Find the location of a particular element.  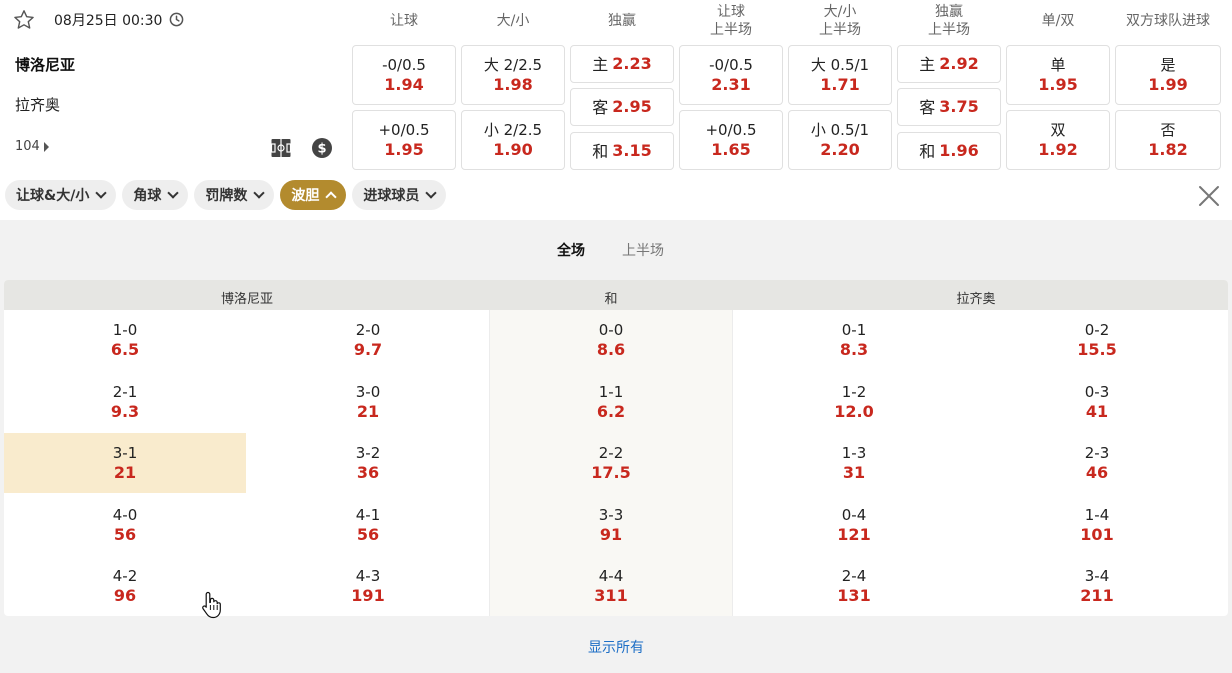

header-total: 大/小 is located at coordinates (513, 21).